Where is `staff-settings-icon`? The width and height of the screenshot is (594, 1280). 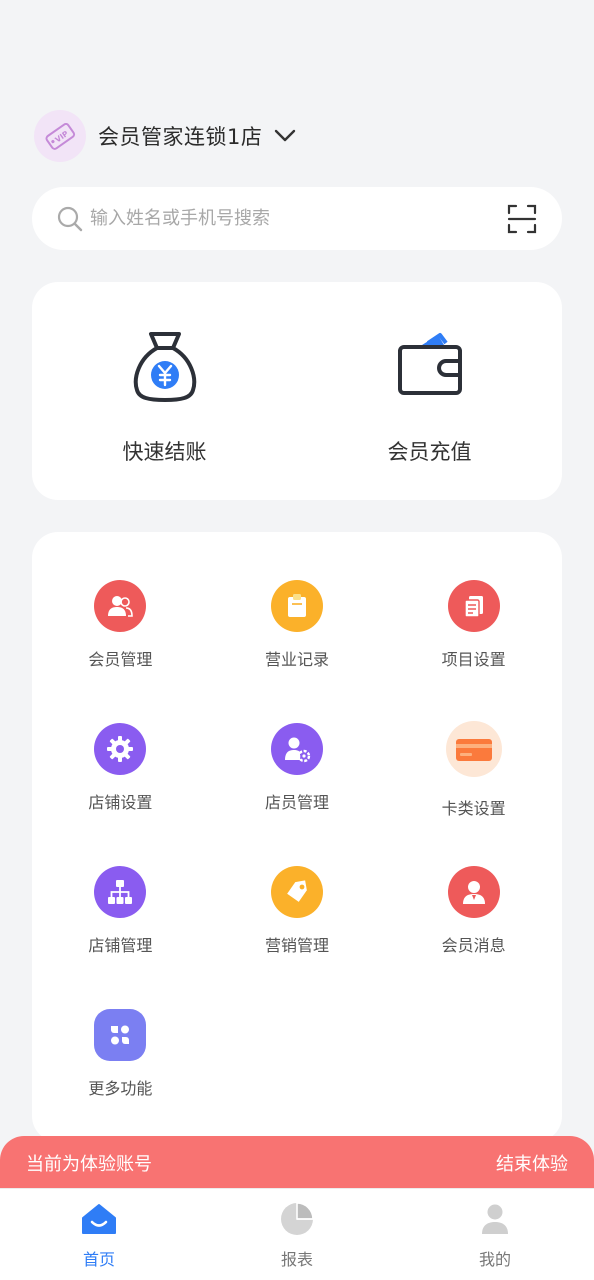
staff-settings-icon is located at coordinates (296, 749).